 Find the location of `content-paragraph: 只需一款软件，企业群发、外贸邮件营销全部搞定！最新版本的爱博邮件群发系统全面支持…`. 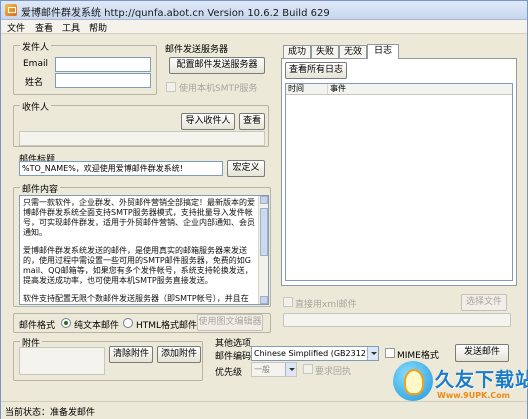

content-paragraph: 只需一款软件，企业群发、外贸邮件营销全部搞定！最新版本的爱博邮件群发系统全面支持… is located at coordinates (139, 217).